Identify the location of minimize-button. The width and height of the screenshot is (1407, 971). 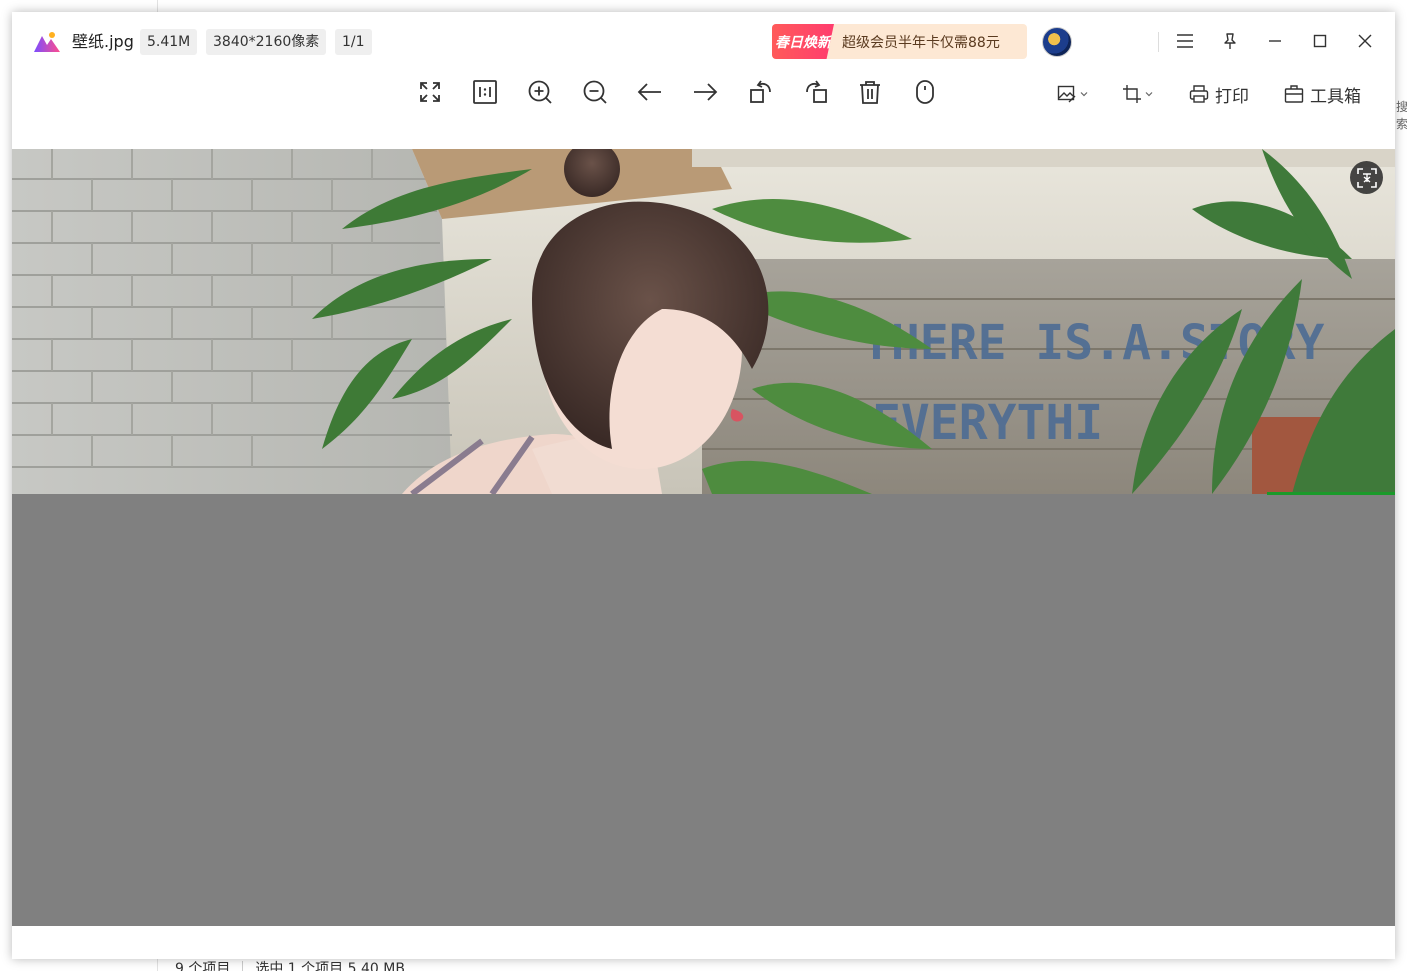
(1275, 41).